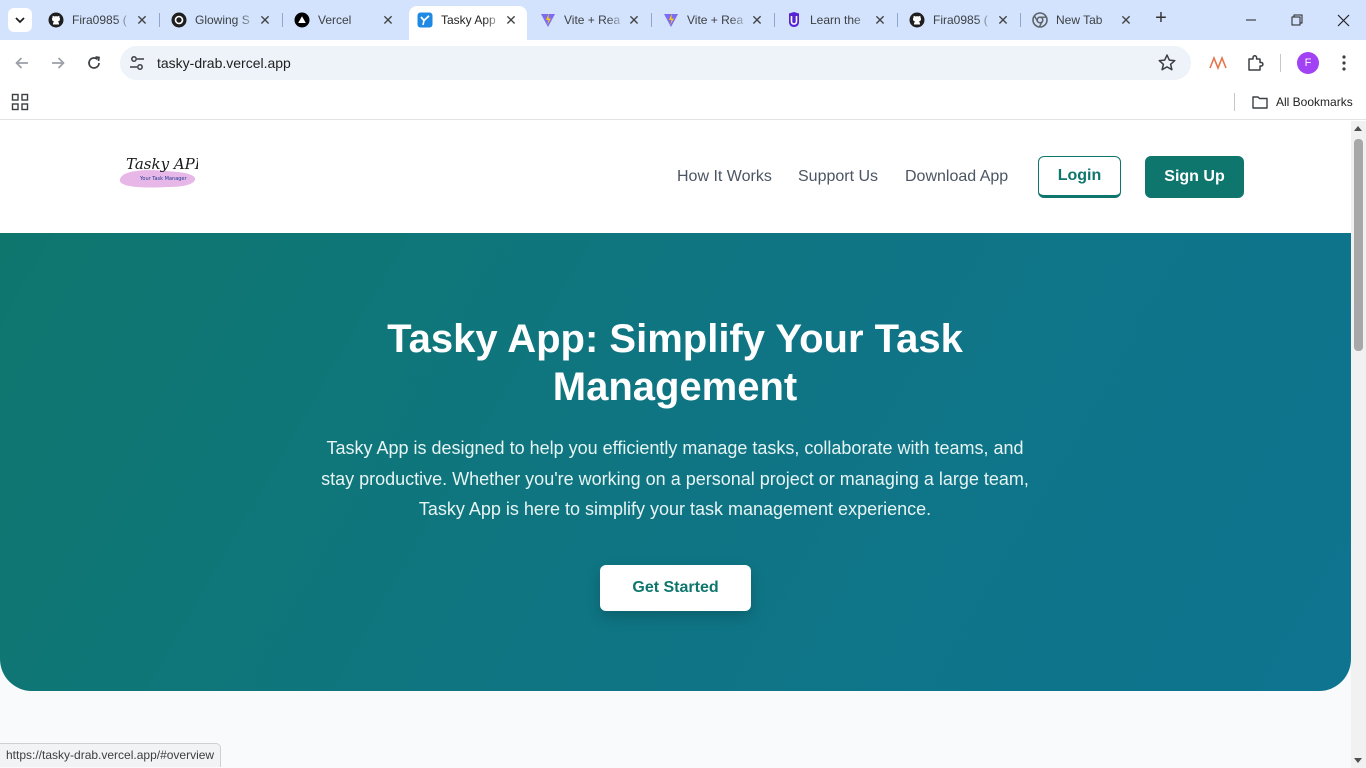  What do you see at coordinates (683, 103) in the screenshot?
I see `bookmarks-bar: All Bookmarks` at bounding box center [683, 103].